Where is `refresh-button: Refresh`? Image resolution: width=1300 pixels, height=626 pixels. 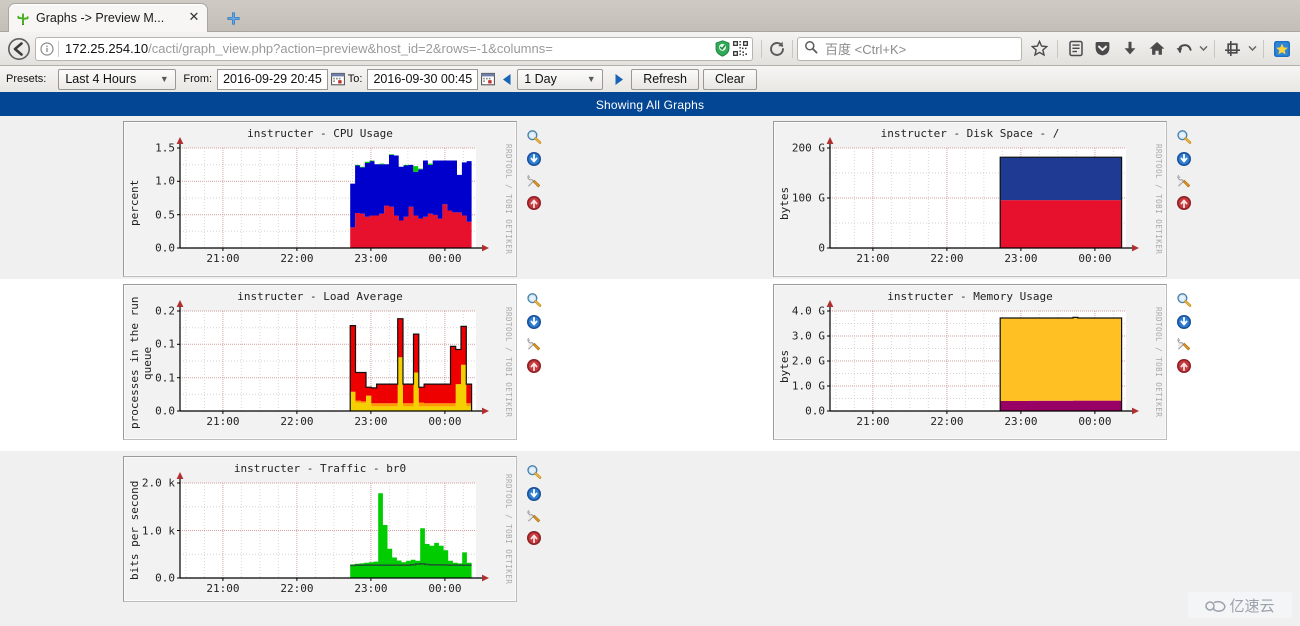 refresh-button: Refresh is located at coordinates (665, 79).